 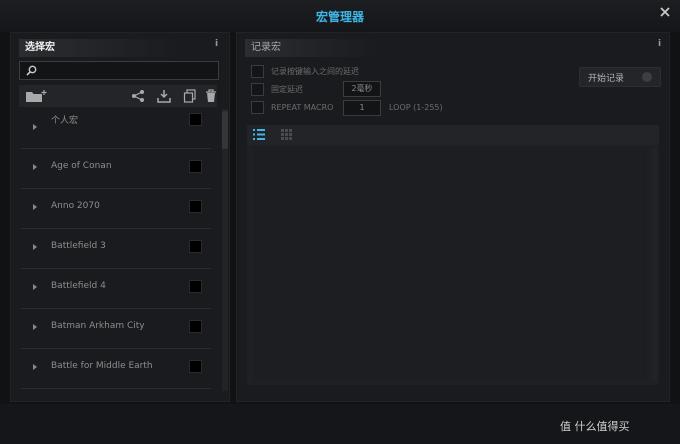 I want to click on record-delay-label: 记录按键输入之间的延迟, so click(x=315, y=71).